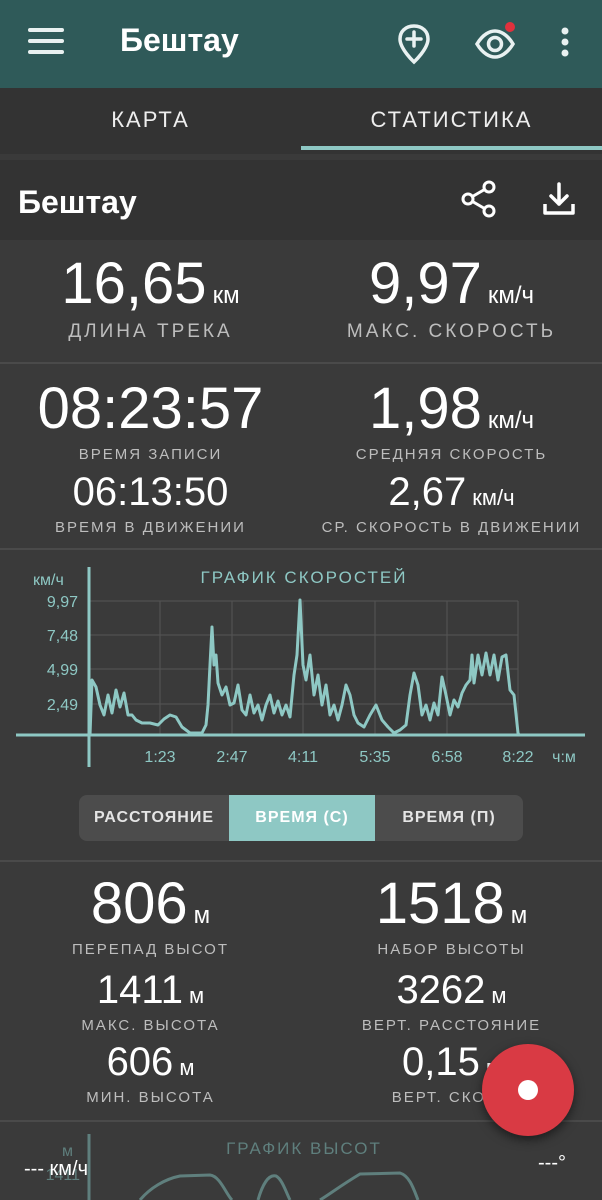 The height and width of the screenshot is (1200, 602). What do you see at coordinates (564, 757) in the screenshot?
I see `speed-x-unit: ч:м` at bounding box center [564, 757].